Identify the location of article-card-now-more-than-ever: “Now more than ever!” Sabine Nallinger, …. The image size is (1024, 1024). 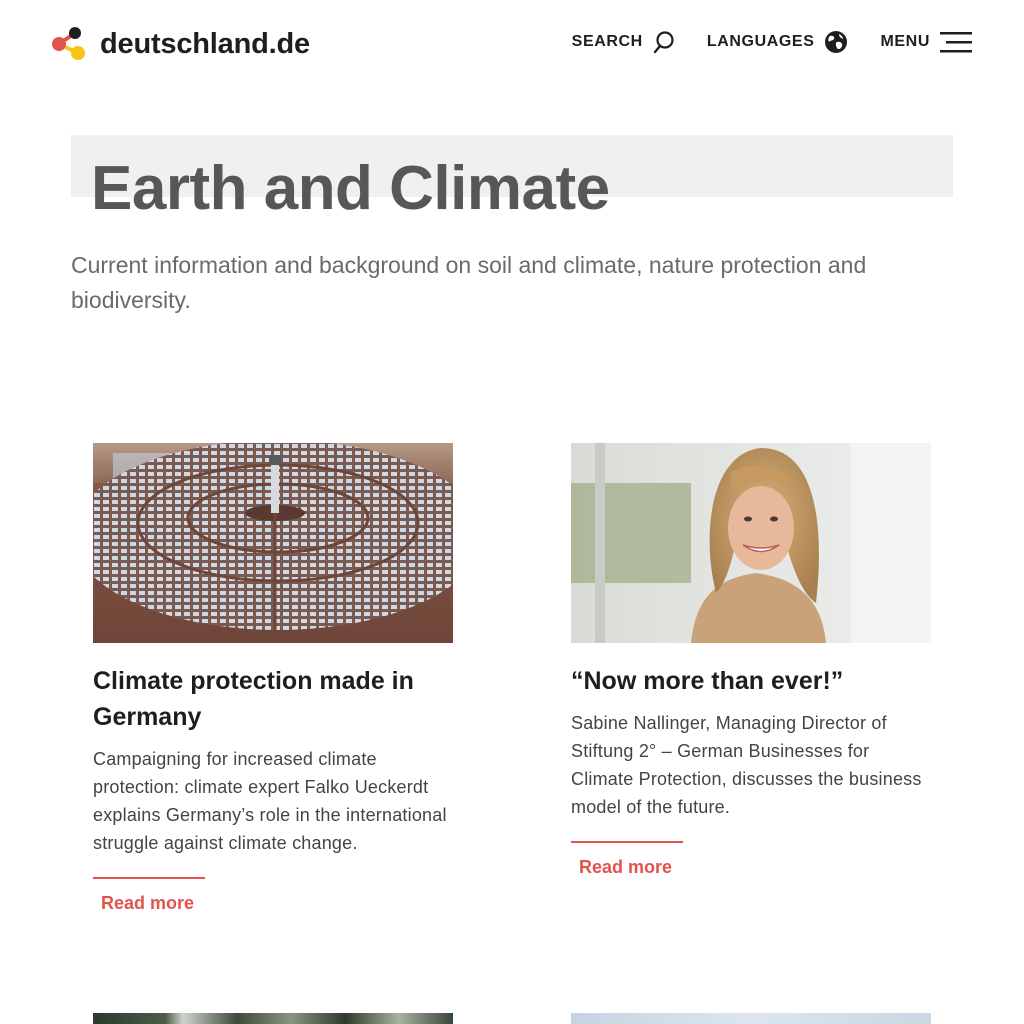
(751, 660).